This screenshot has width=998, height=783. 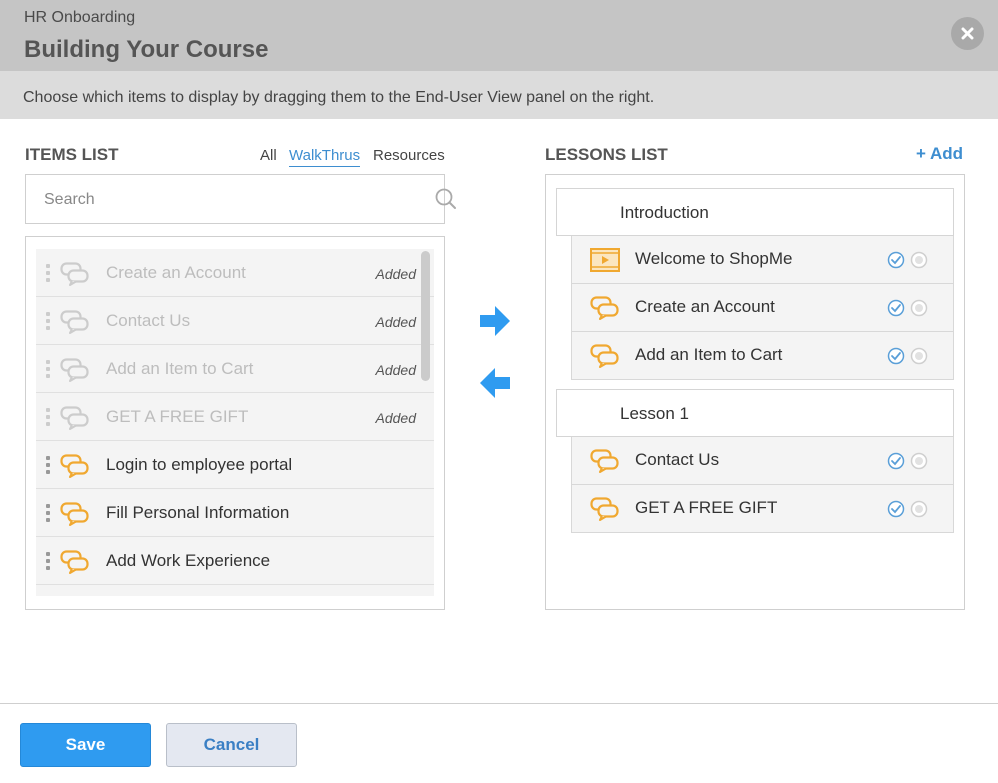 I want to click on close-icon, so click(x=967, y=33).